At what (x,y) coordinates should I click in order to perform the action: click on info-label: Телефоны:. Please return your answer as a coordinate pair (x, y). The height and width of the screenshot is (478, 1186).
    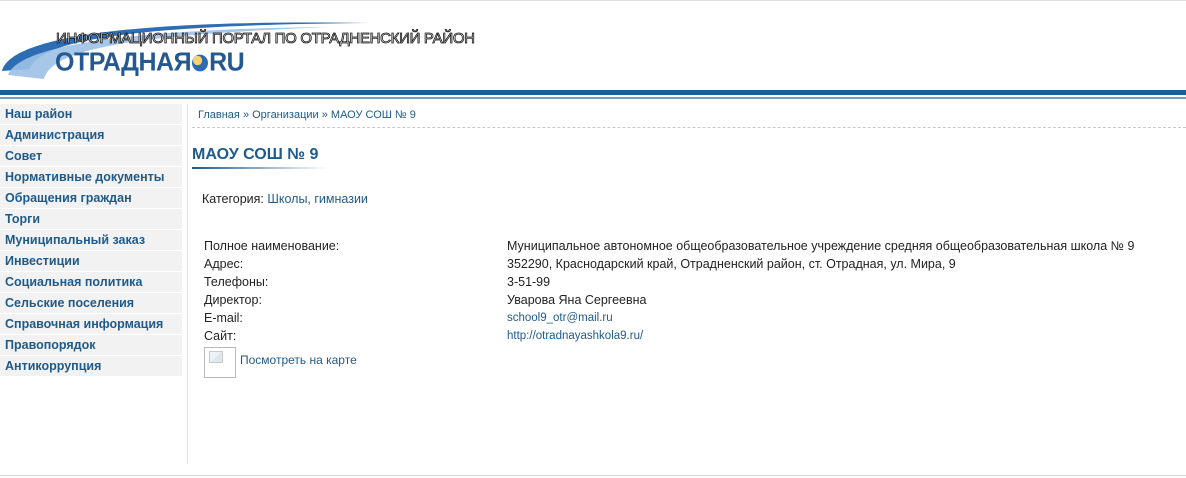
    Looking at the image, I should click on (236, 282).